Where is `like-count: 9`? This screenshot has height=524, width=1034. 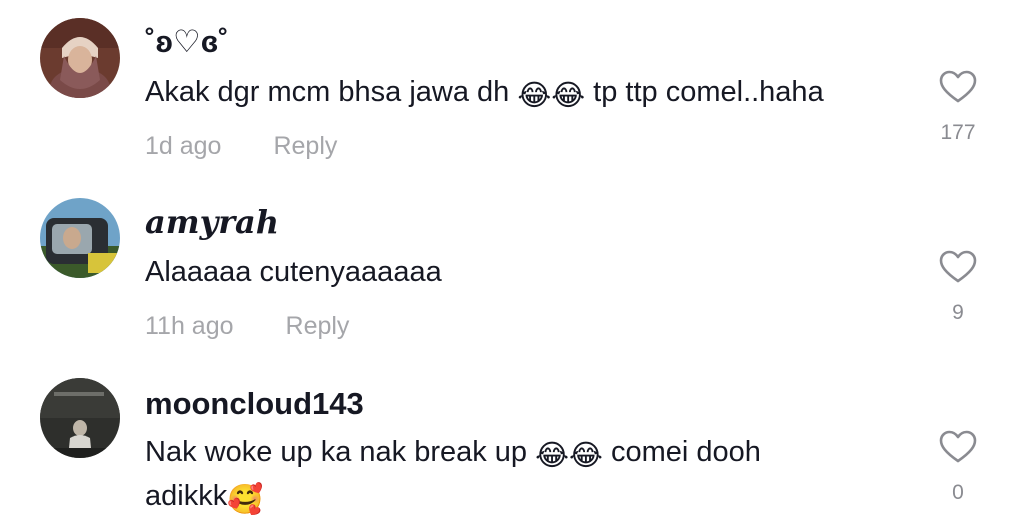
like-count: 9 is located at coordinates (958, 312).